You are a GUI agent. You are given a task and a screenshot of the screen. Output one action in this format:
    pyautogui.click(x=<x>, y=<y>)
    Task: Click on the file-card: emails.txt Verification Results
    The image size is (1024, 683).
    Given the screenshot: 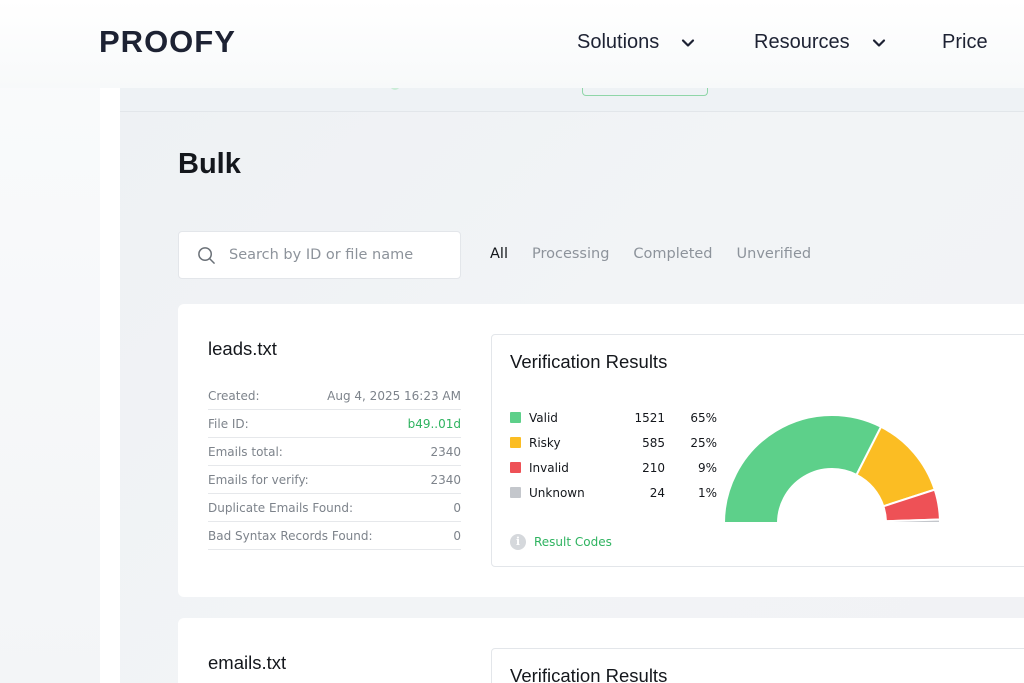 What is the action you would take?
    pyautogui.click(x=601, y=650)
    